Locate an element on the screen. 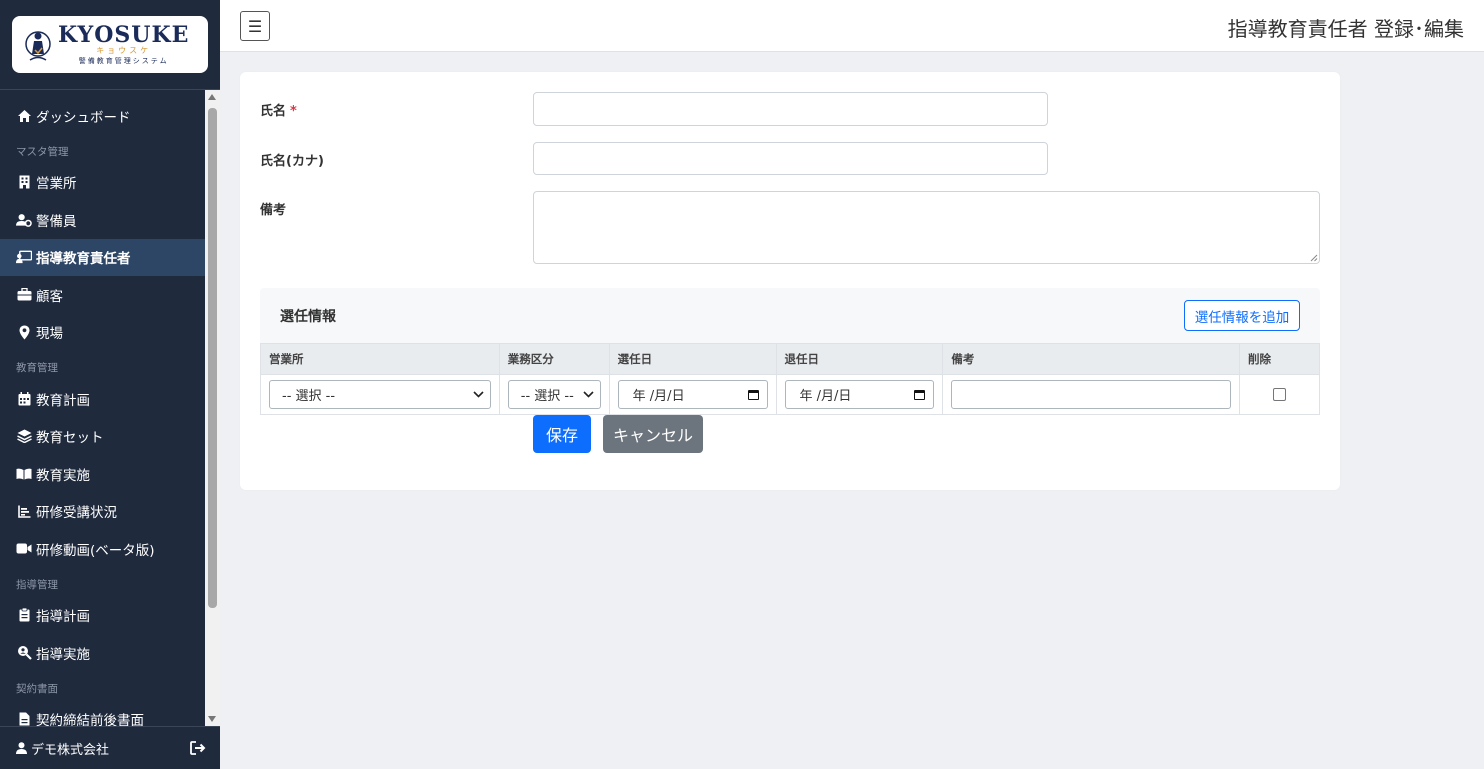 This screenshot has height=769, width=1484. sidebar-item-label: 教育セット is located at coordinates (70, 438).